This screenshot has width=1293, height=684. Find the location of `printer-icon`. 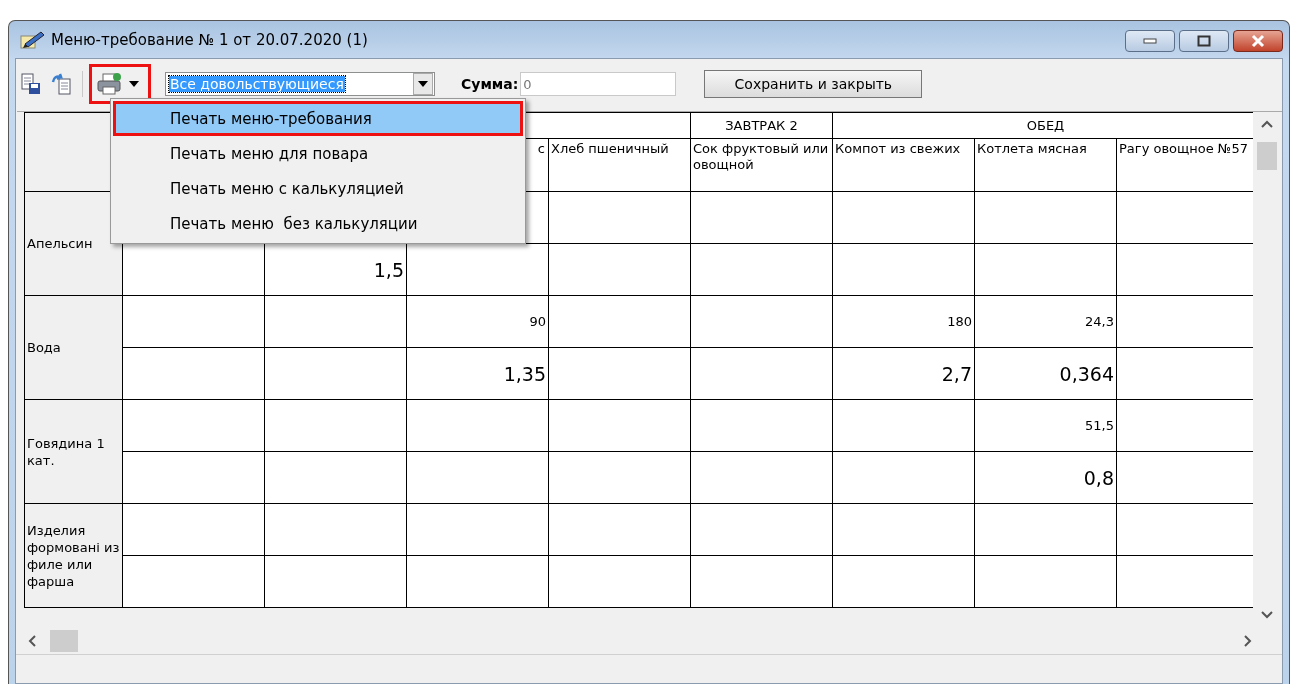

printer-icon is located at coordinates (109, 84).